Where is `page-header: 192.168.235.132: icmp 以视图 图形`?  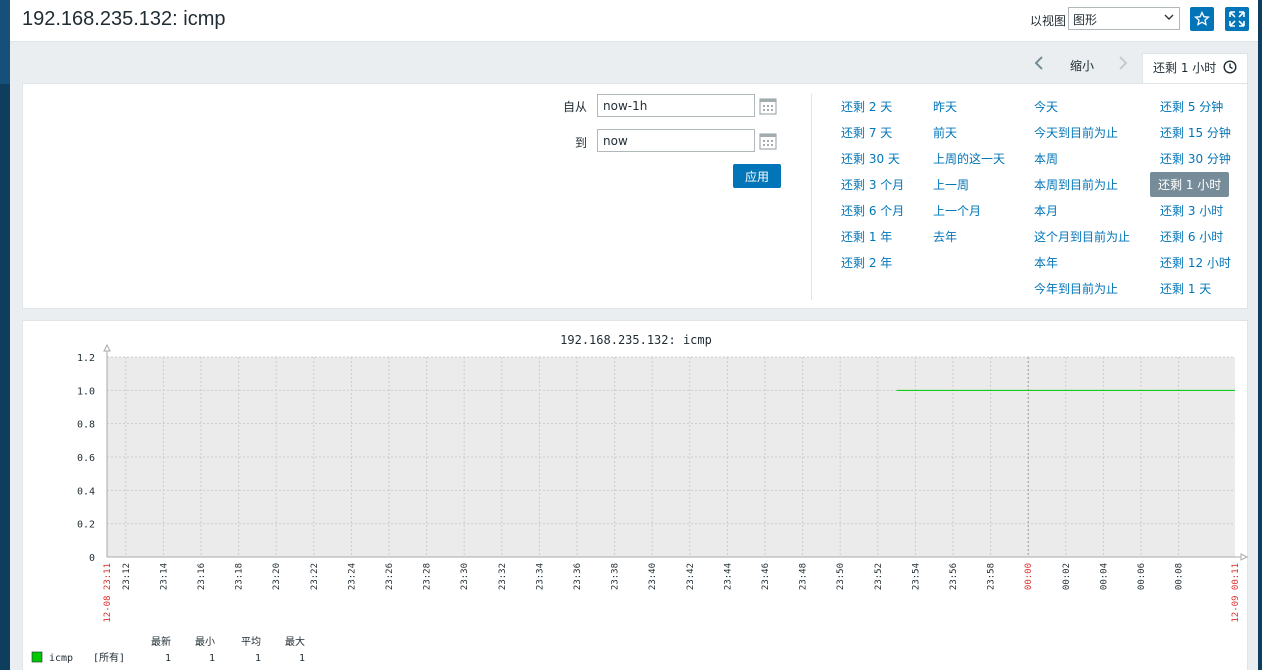 page-header: 192.168.235.132: icmp 以视图 图形 is located at coordinates (634, 21).